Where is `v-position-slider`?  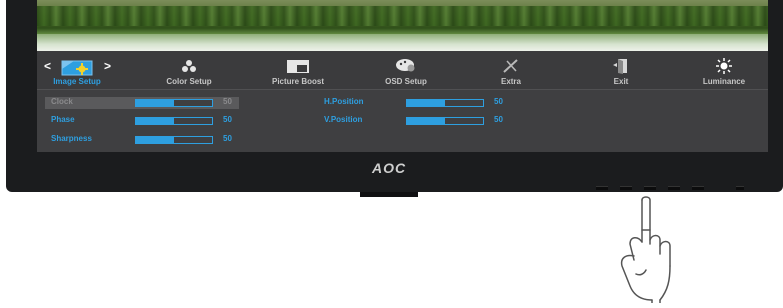
v-position-slider is located at coordinates (445, 121).